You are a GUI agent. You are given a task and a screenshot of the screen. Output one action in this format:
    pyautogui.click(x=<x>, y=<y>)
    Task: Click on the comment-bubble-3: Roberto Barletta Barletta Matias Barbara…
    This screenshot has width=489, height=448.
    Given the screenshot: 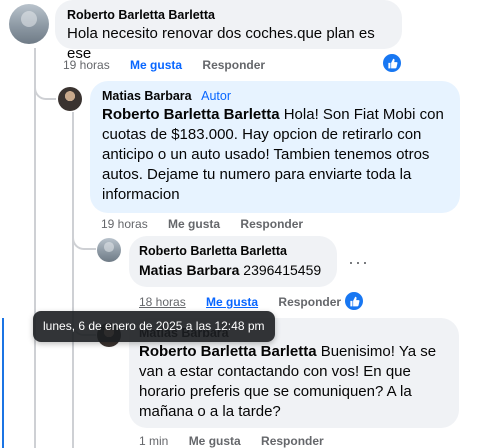 What is the action you would take?
    pyautogui.click(x=233, y=261)
    